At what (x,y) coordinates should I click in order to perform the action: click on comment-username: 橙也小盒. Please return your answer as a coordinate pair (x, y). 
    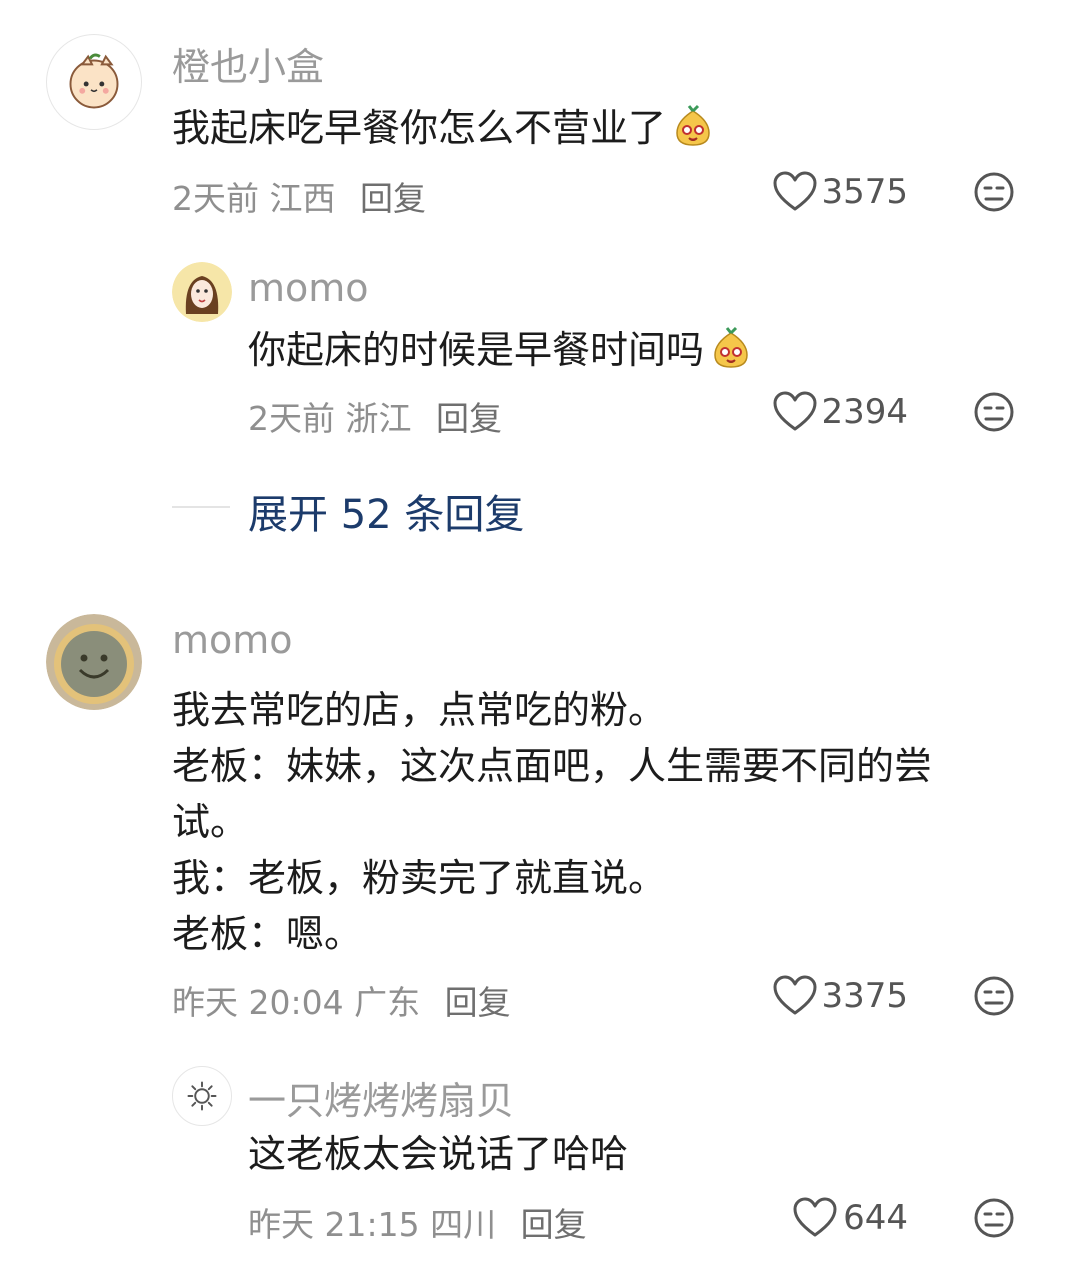
    Looking at the image, I should click on (248, 63).